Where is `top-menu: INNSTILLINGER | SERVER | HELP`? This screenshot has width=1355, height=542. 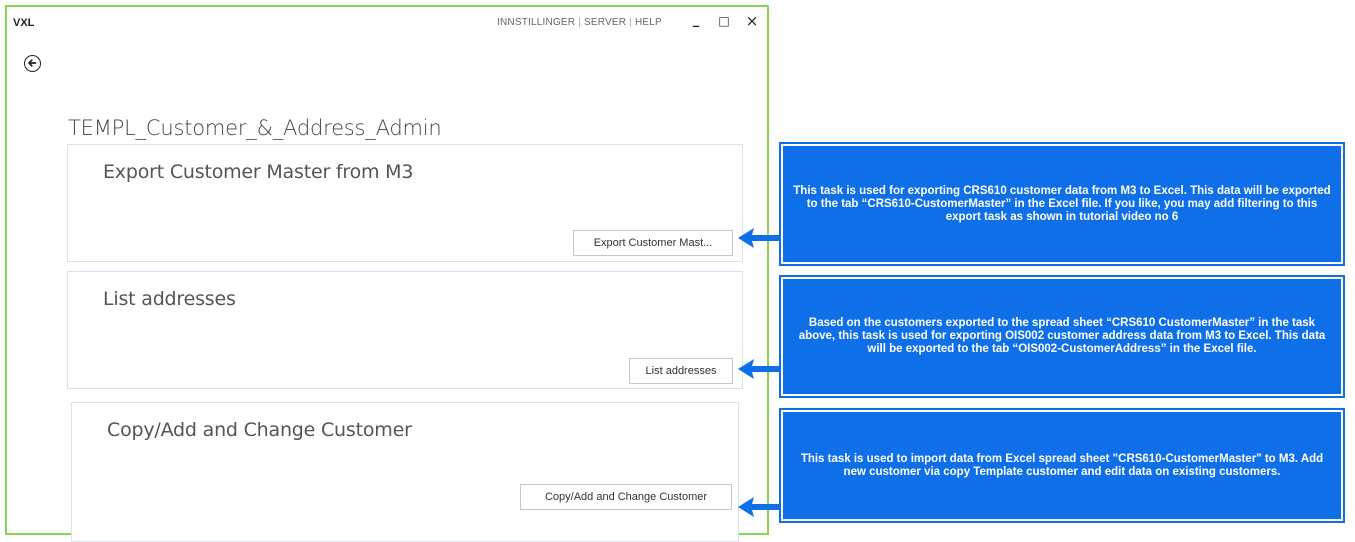 top-menu: INNSTILLINGER | SERVER | HELP is located at coordinates (579, 22).